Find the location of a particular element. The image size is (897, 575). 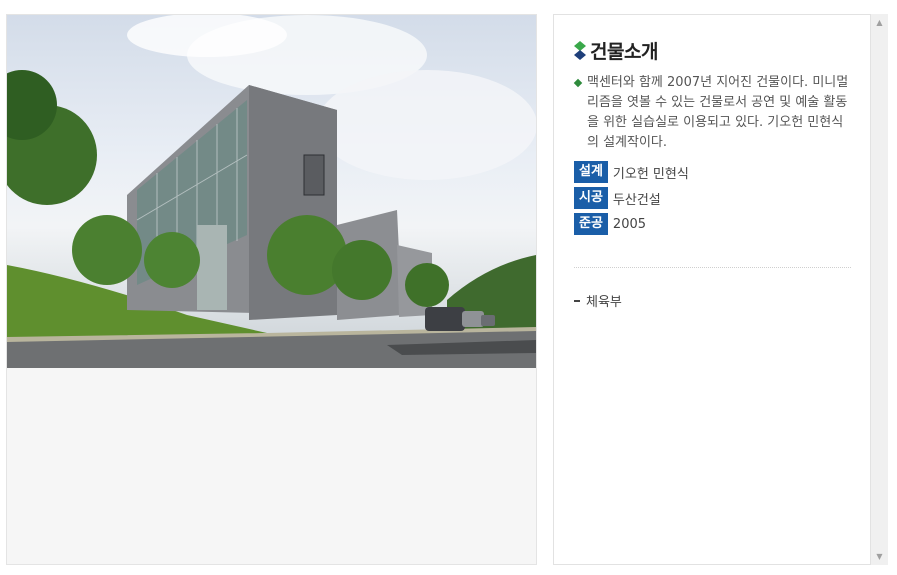

spec-label: 시공 is located at coordinates (591, 198).